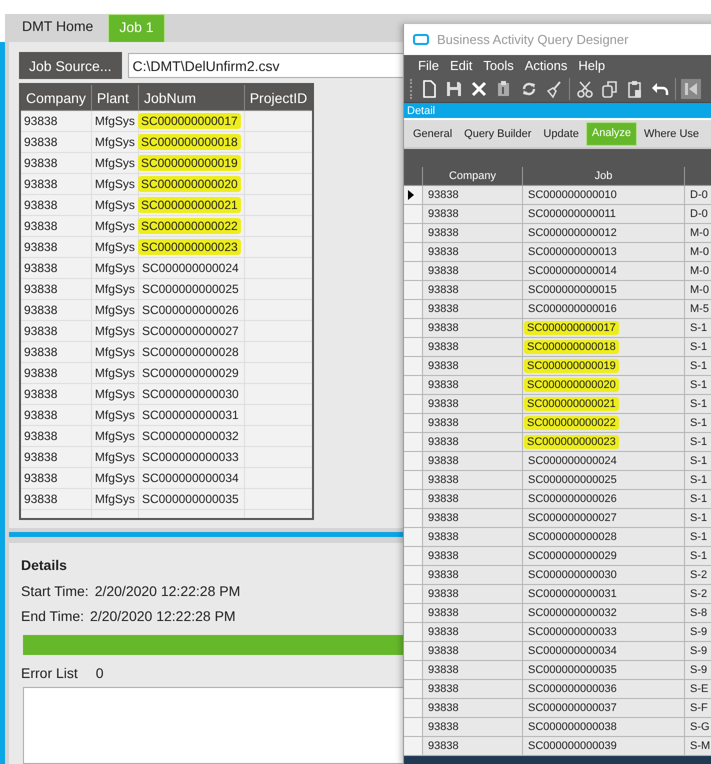 The image size is (711, 764). Describe the element at coordinates (572, 708) in the screenshot. I see `table-cell: SC000000000037` at that location.